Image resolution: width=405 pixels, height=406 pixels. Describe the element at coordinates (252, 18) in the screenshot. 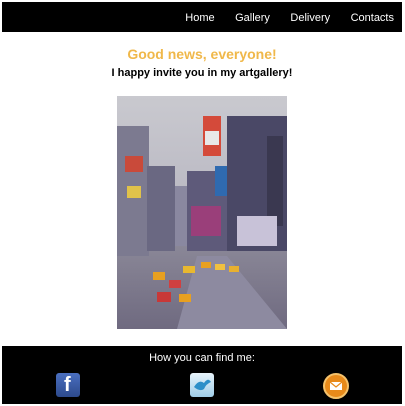

I see `nav-gallery: Gallery` at that location.